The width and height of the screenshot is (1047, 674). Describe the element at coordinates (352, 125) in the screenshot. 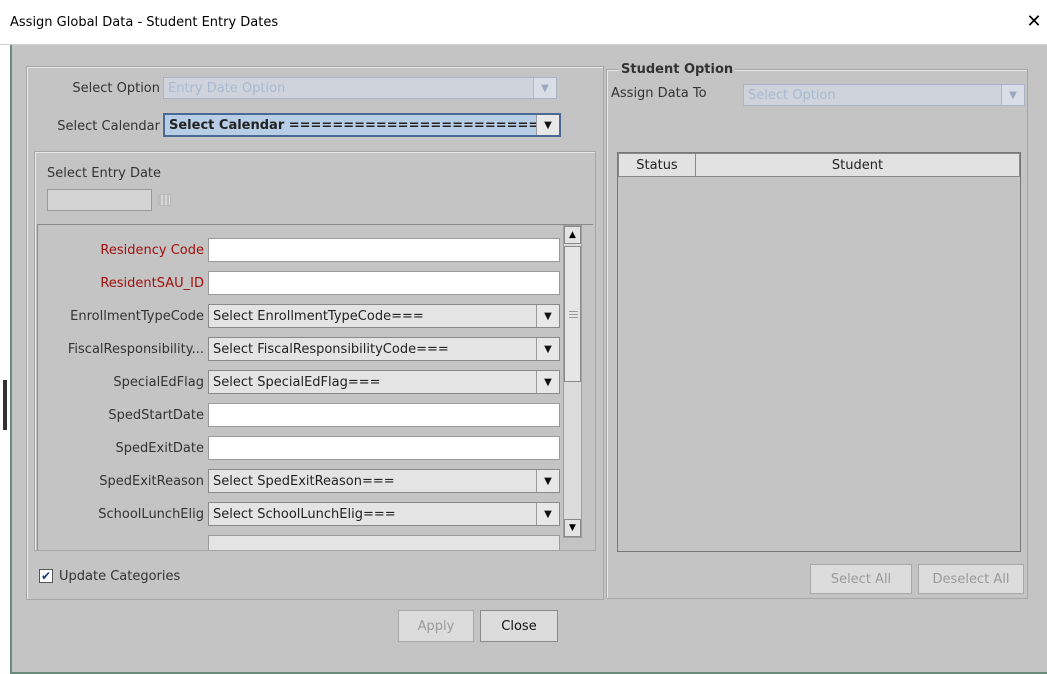

I see `calendar-select-value: Select Calendar =======================` at that location.